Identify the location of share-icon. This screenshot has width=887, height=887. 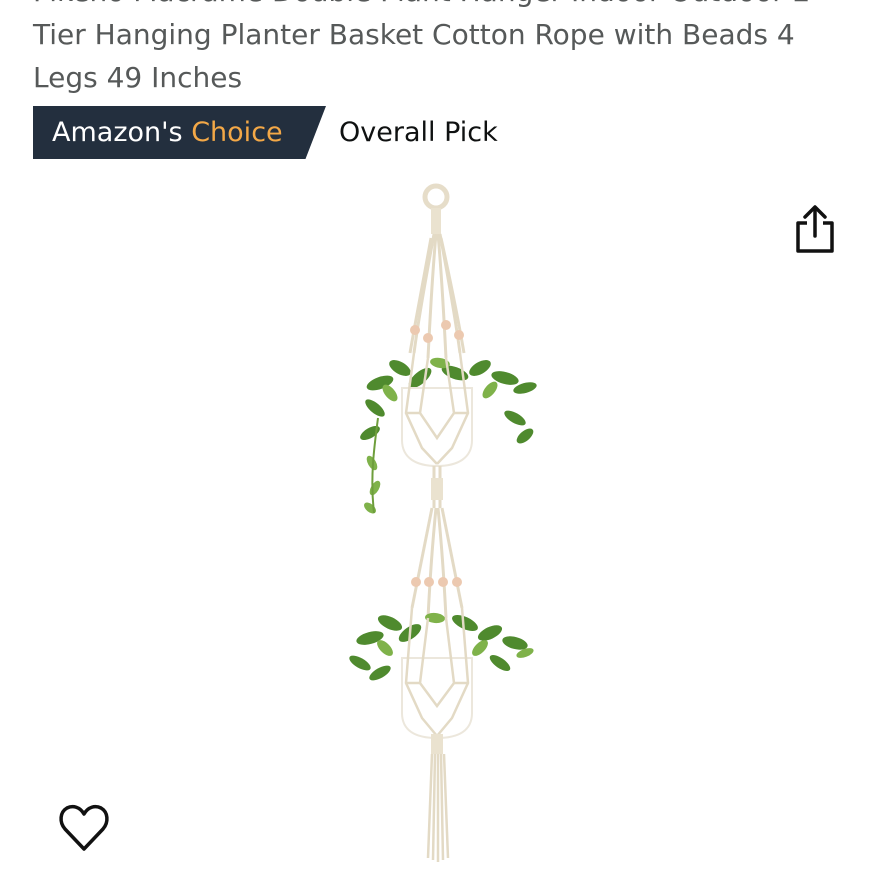
(815, 229).